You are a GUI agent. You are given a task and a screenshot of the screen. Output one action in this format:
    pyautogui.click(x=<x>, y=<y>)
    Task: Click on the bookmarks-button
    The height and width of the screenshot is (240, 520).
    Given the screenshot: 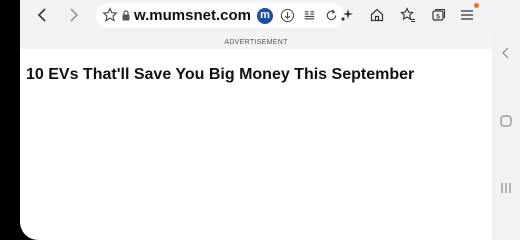 What is the action you would take?
    pyautogui.click(x=408, y=15)
    